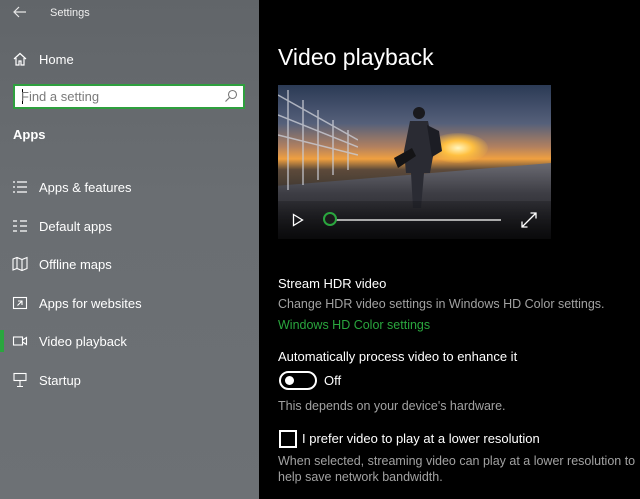 The image size is (640, 499). Describe the element at coordinates (29, 134) in the screenshot. I see `section-title: Apps` at that location.